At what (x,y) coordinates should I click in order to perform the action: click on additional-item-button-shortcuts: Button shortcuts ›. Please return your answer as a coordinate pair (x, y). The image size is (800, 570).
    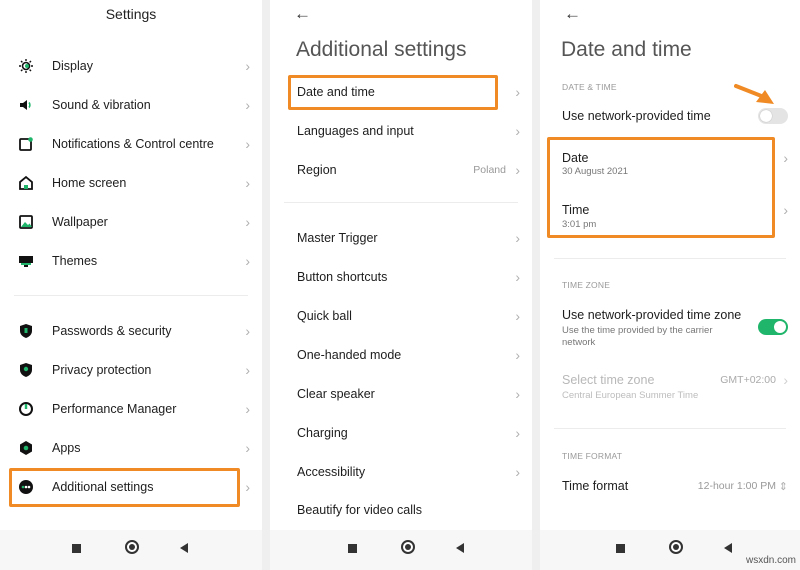
    Looking at the image, I should click on (401, 277).